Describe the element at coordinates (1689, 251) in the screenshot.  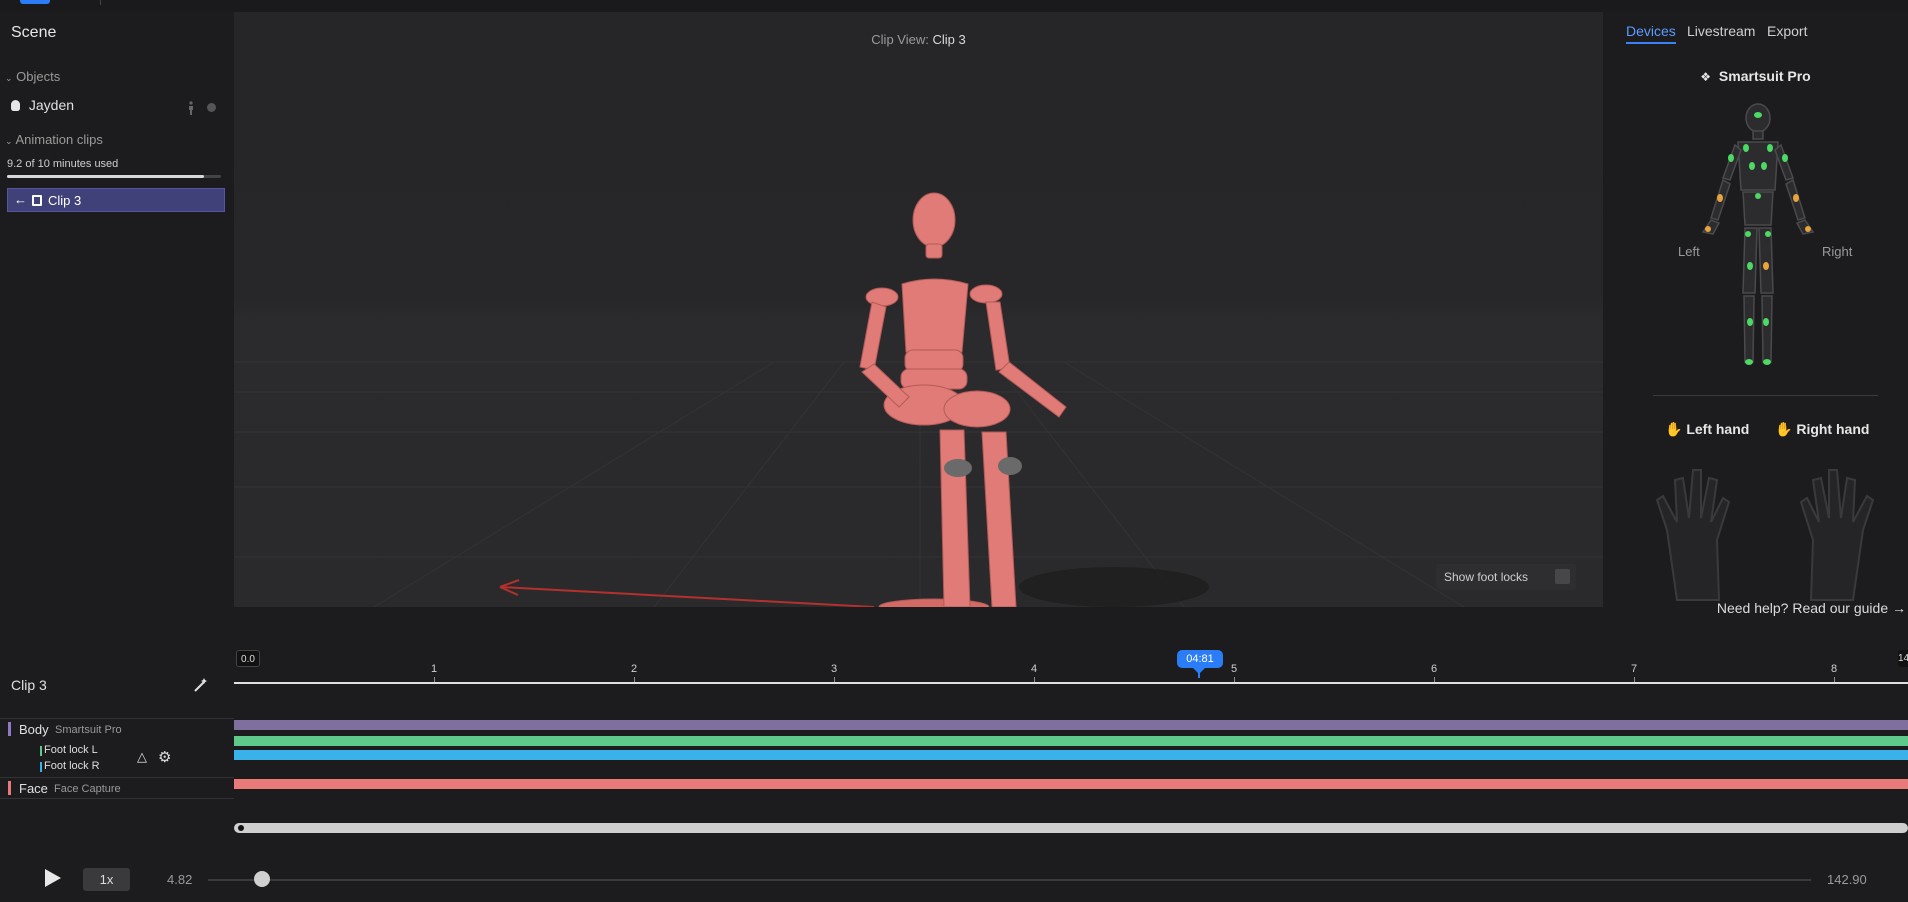
I see `label-left: Left` at that location.